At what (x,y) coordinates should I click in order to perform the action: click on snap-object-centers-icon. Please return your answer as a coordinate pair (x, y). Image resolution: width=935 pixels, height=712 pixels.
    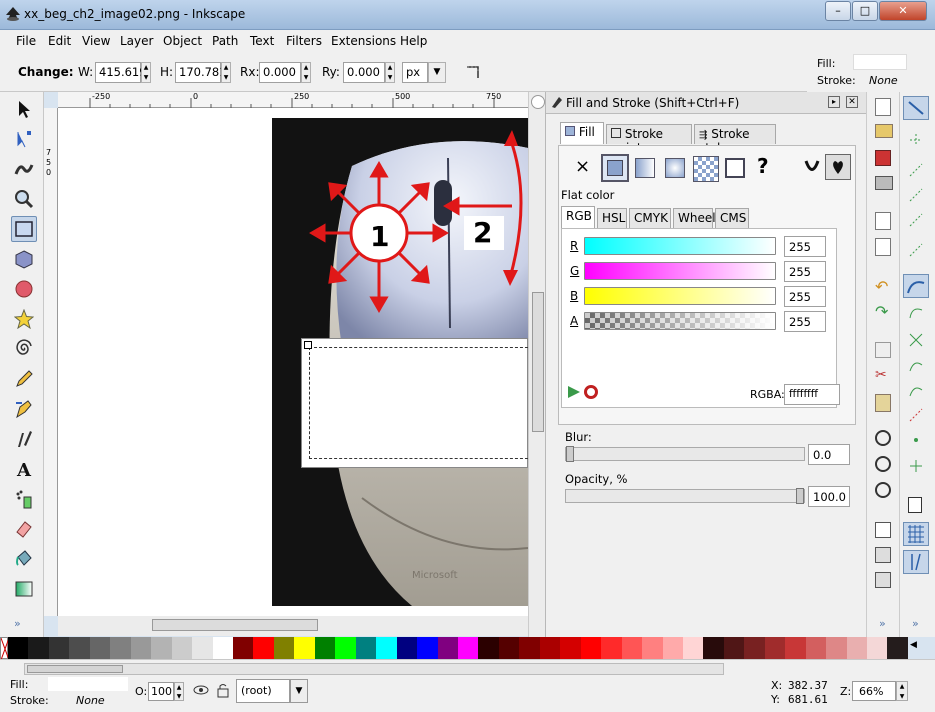
    Looking at the image, I should click on (916, 440).